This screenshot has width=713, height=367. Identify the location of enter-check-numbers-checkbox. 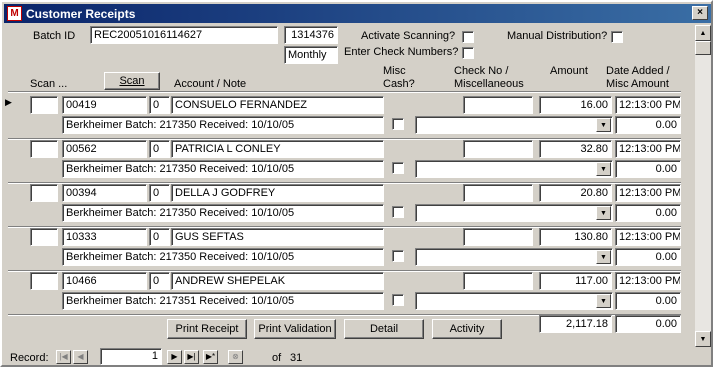
(468, 53).